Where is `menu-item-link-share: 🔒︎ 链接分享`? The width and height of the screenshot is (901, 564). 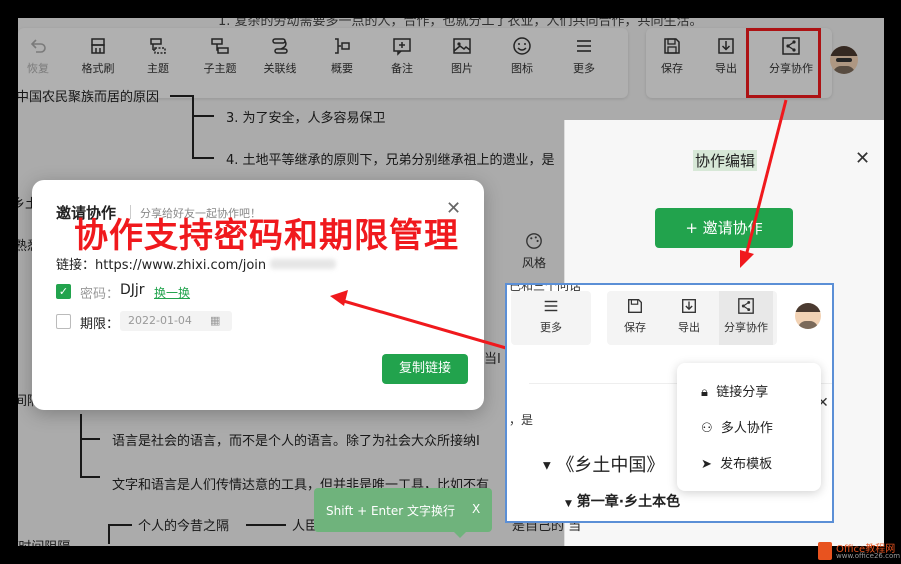
menu-item-link-share: 🔒︎ 链接分享 is located at coordinates (734, 390).